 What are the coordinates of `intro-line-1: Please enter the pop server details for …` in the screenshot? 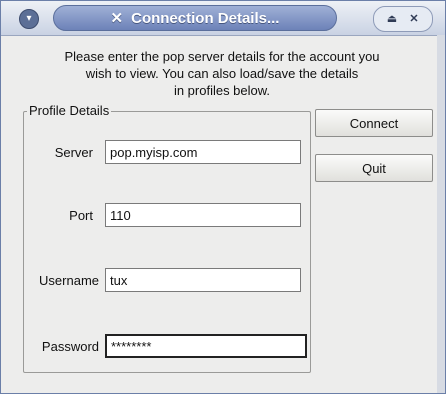 It's located at (222, 56).